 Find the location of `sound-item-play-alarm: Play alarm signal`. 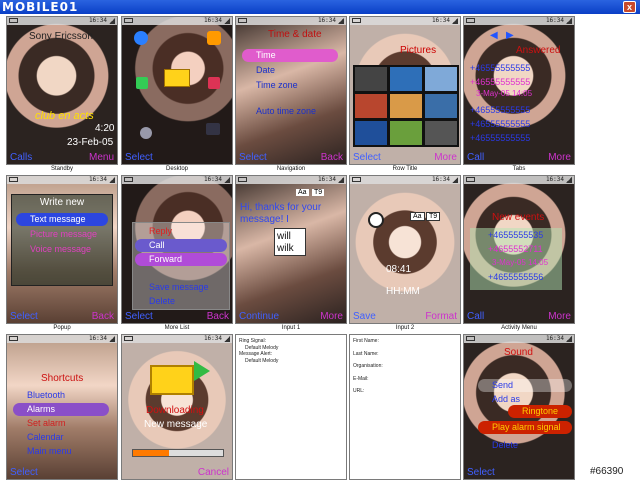

sound-item-play-alarm: Play alarm signal is located at coordinates (525, 427).